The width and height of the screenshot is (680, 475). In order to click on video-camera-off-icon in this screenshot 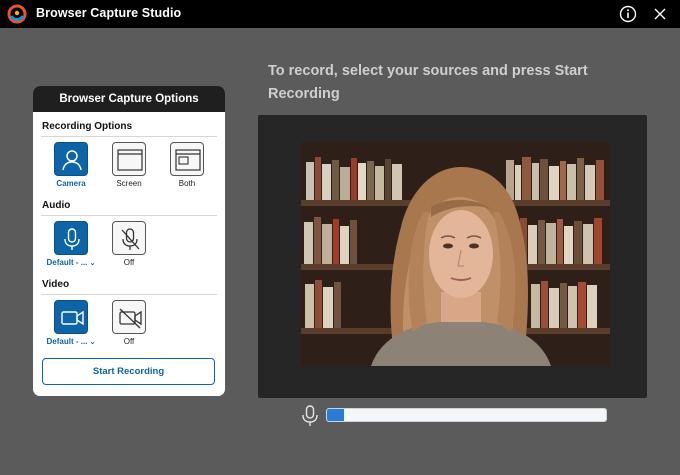, I will do `click(130, 318)`.